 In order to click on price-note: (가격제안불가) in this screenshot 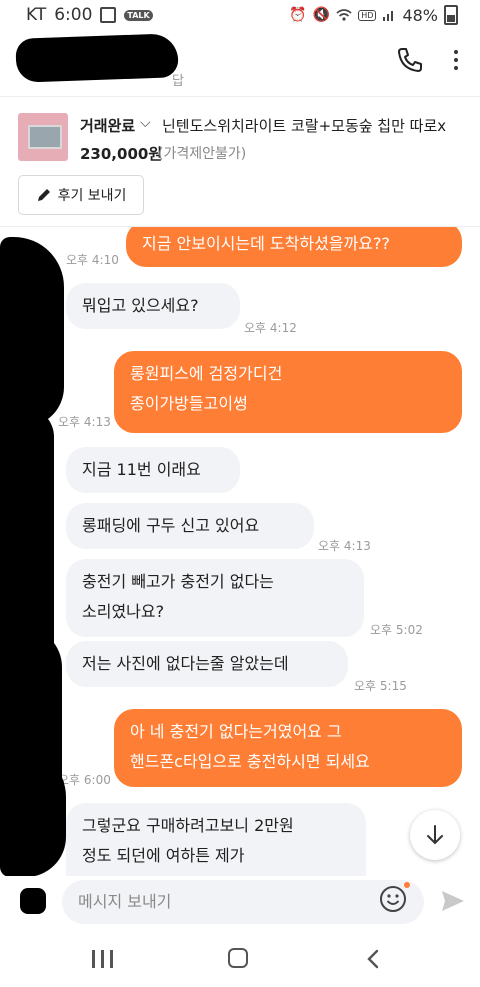, I will do `click(202, 154)`.